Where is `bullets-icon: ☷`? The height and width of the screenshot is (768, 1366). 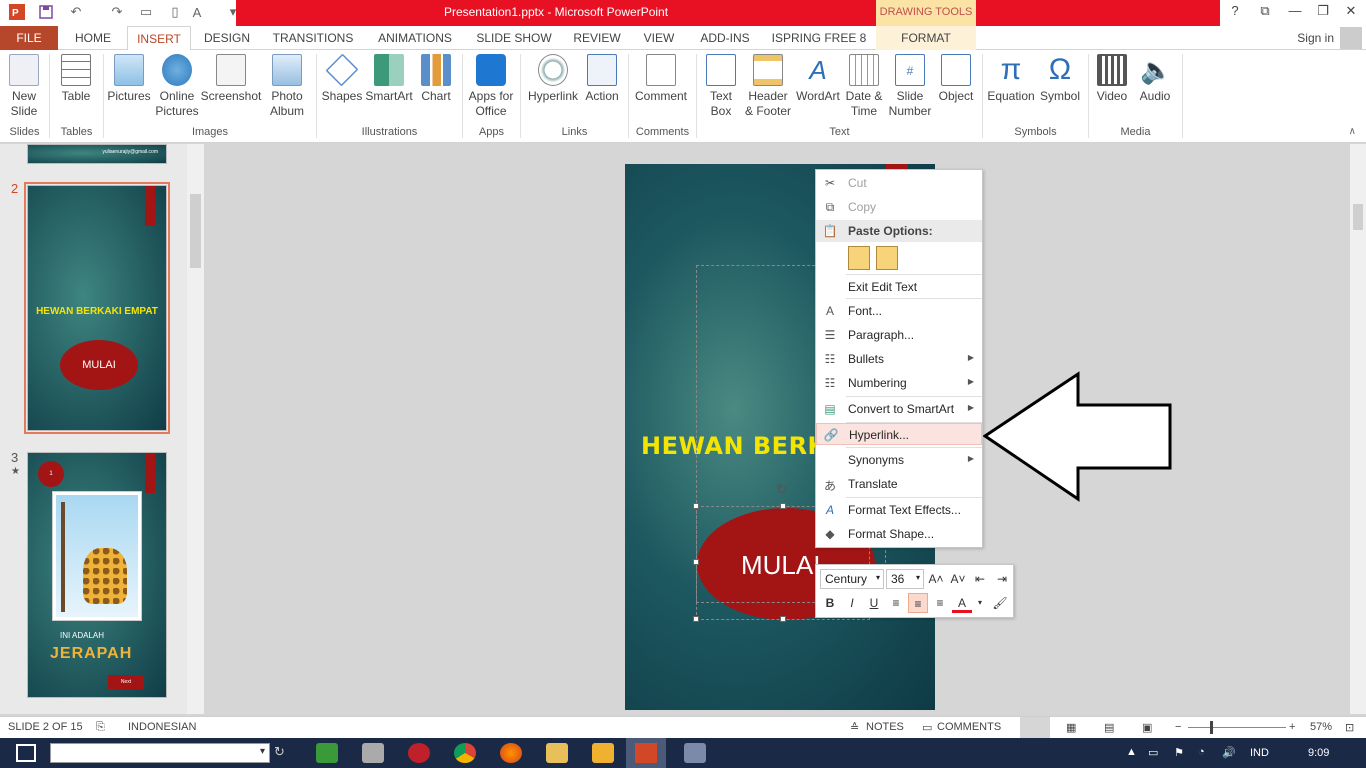
bullets-icon: ☷ is located at coordinates (830, 359).